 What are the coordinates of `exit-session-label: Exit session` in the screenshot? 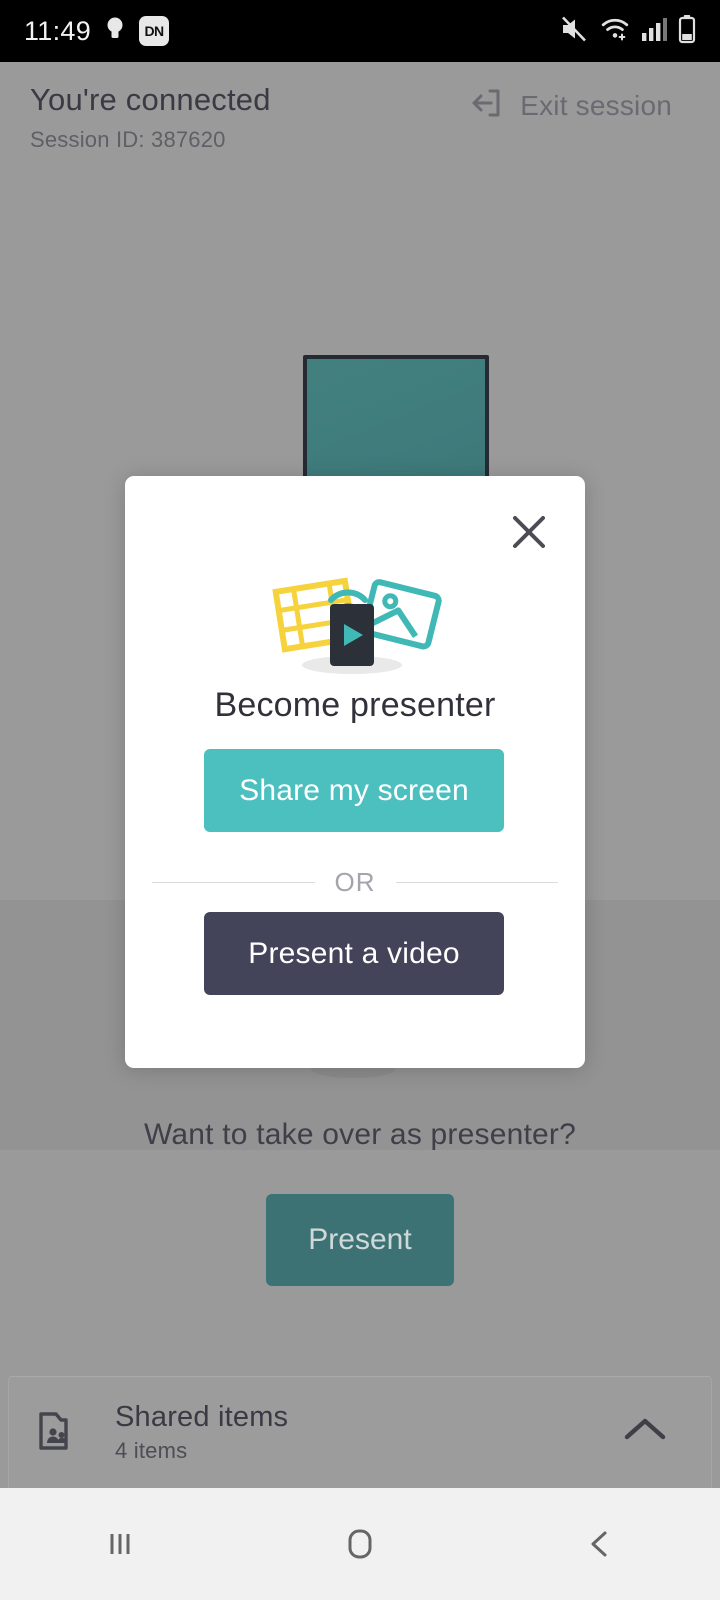 It's located at (596, 105).